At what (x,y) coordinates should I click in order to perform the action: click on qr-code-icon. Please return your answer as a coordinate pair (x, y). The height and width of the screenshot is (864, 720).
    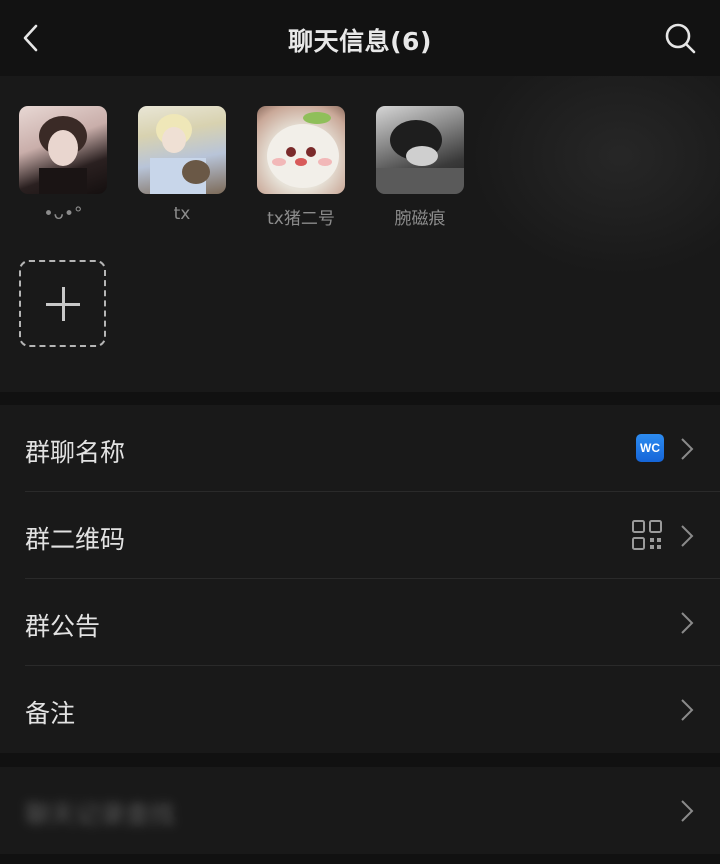
    Looking at the image, I should click on (647, 535).